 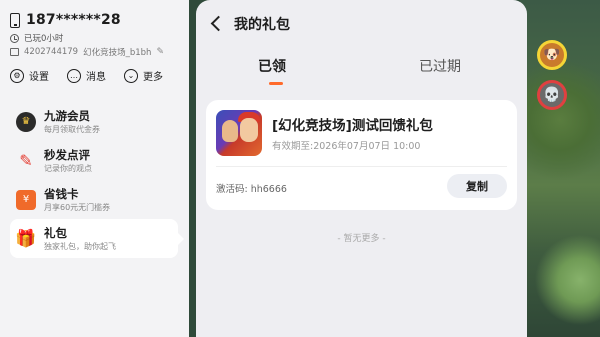 I want to click on sidebar-item-gift: 🎁 礼包 独家礼包，助你起飞, so click(x=97, y=238).